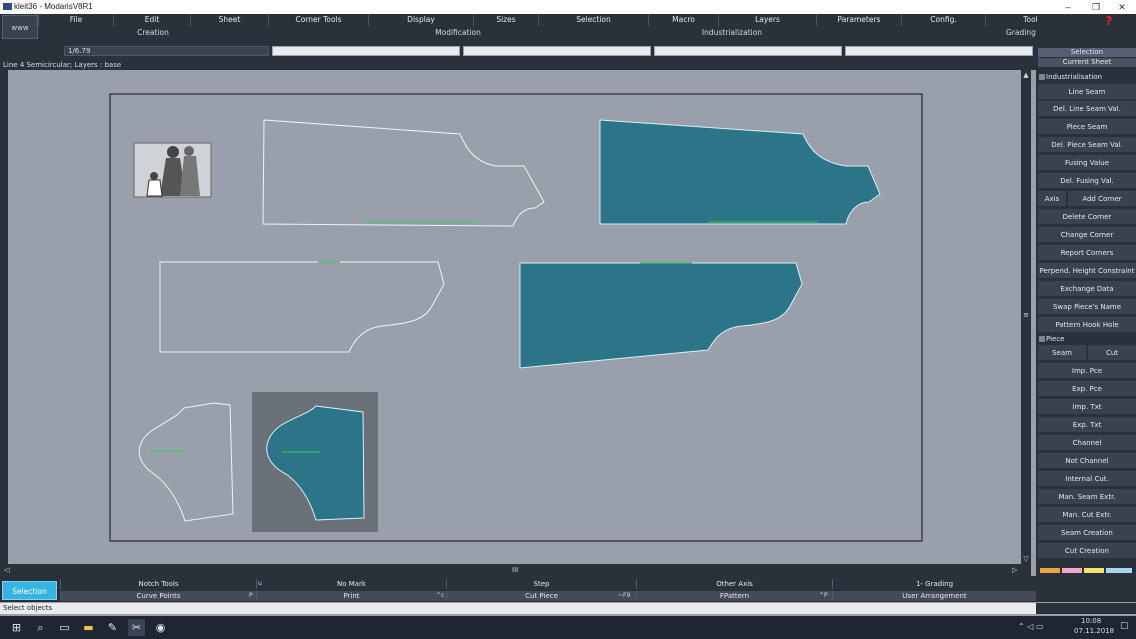  What do you see at coordinates (64, 627) in the screenshot?
I see `task-view-icon: ▭` at bounding box center [64, 627].